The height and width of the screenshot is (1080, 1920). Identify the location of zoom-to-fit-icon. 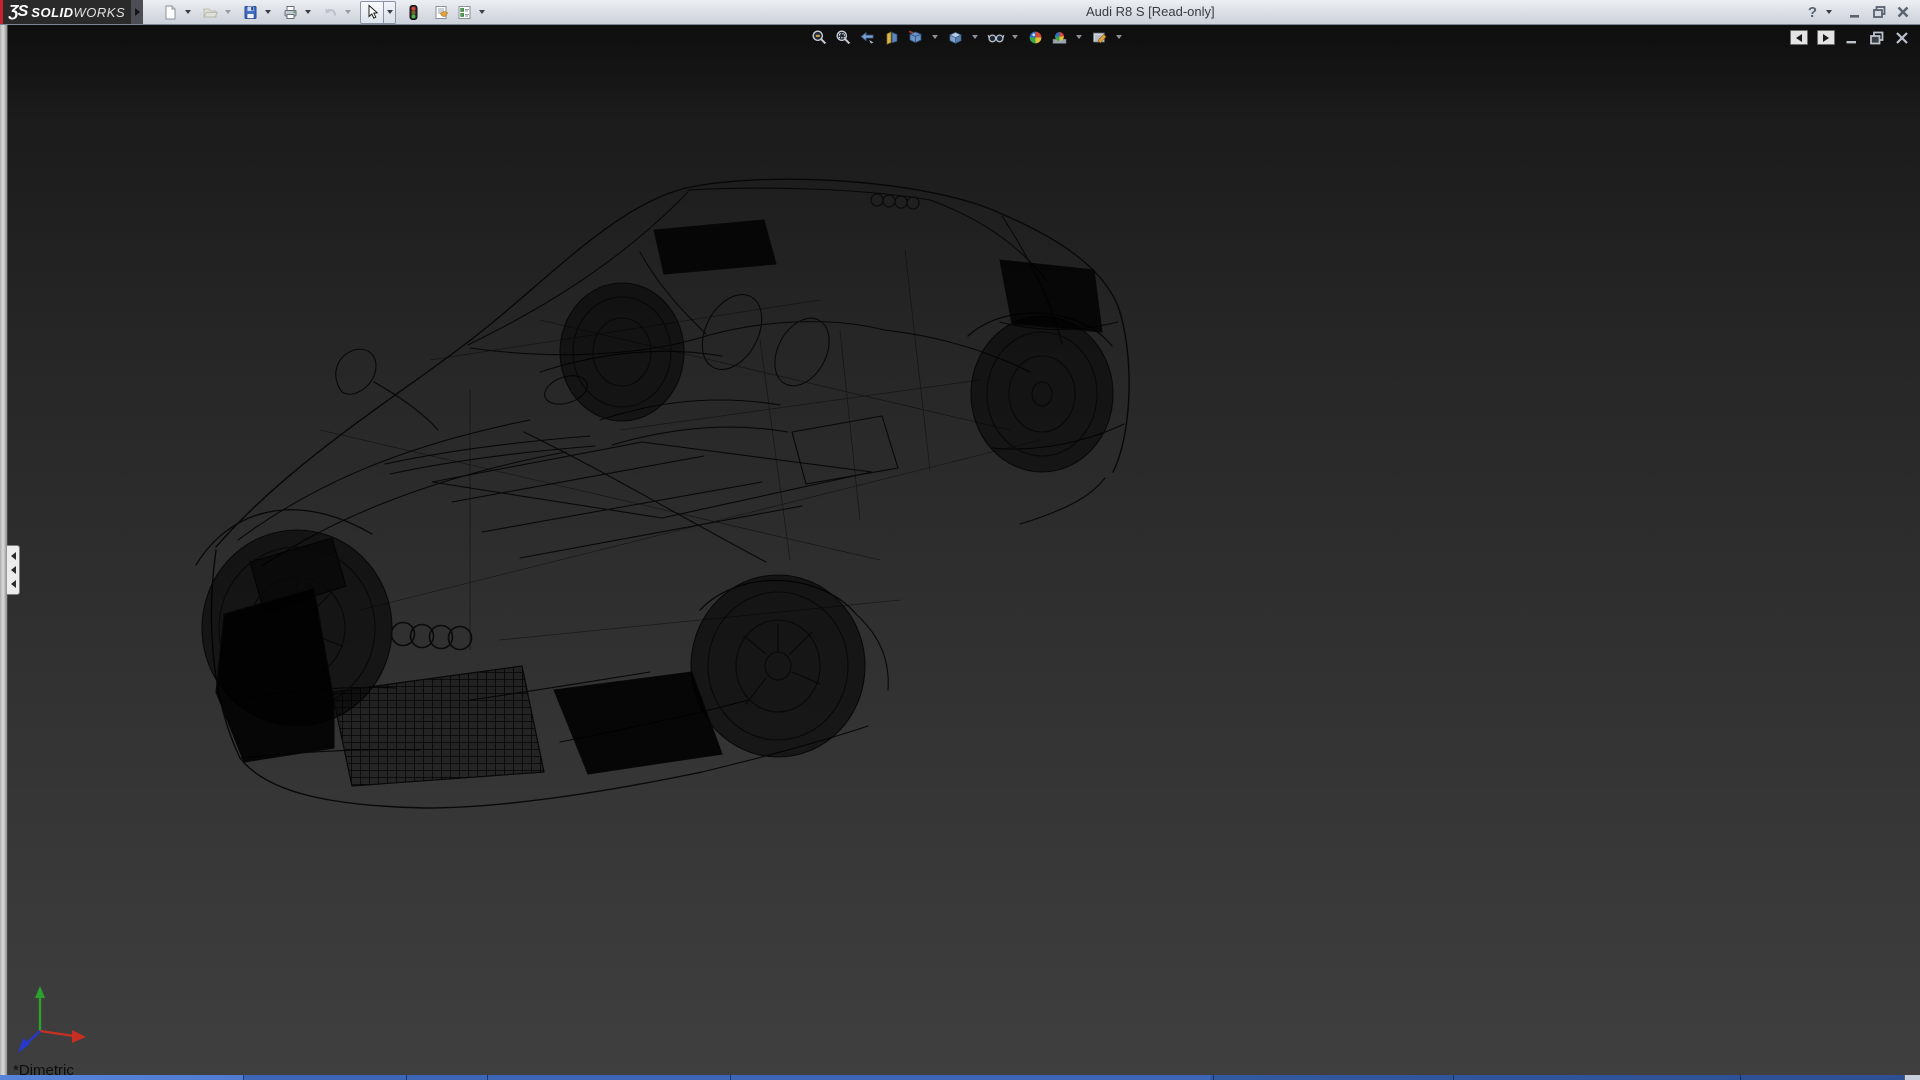
(819, 37).